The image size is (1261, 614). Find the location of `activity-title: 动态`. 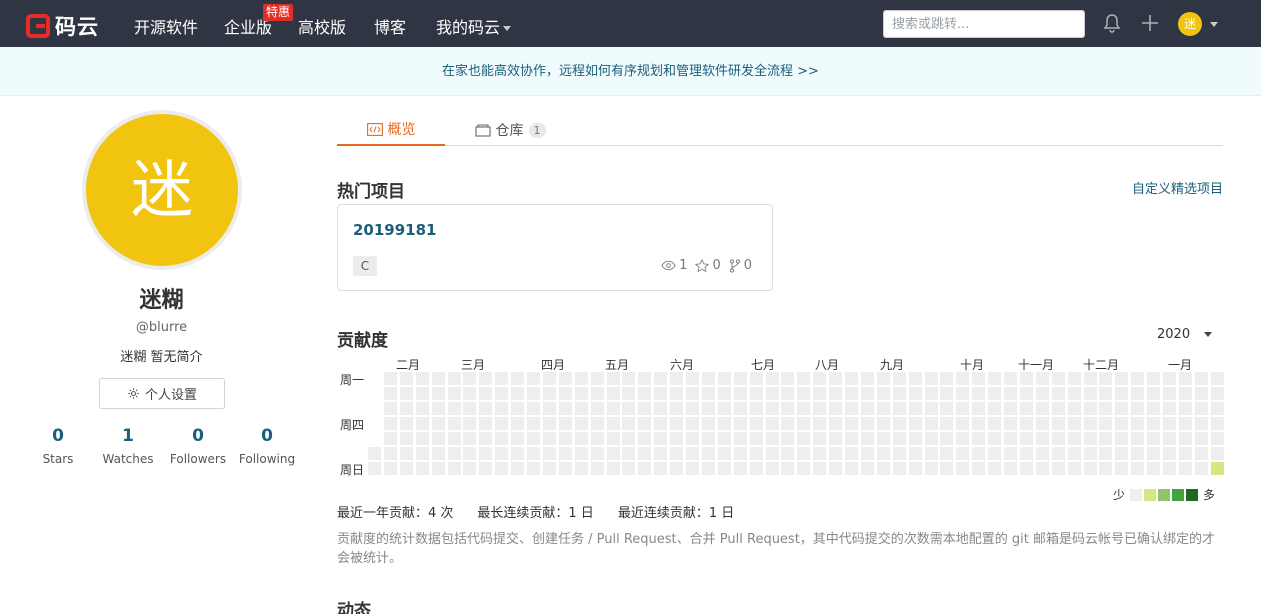

activity-title: 动态 is located at coordinates (354, 607).